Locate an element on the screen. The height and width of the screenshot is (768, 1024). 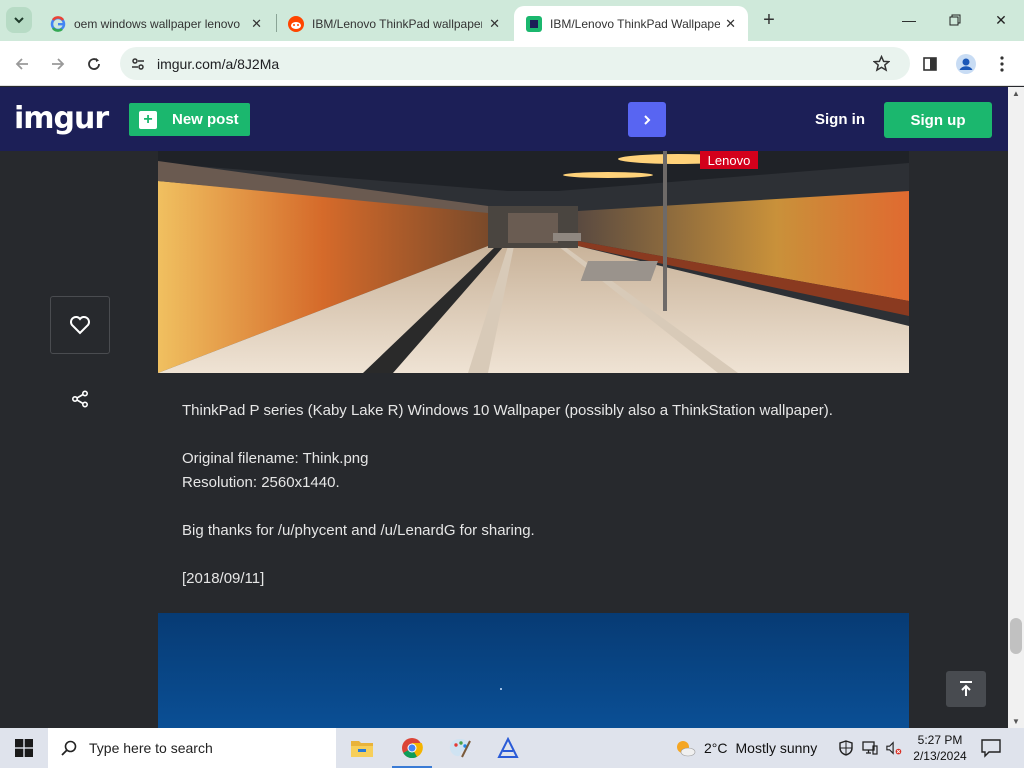
description-line: Resolution: 2560x1440. is located at coordinates (261, 482).